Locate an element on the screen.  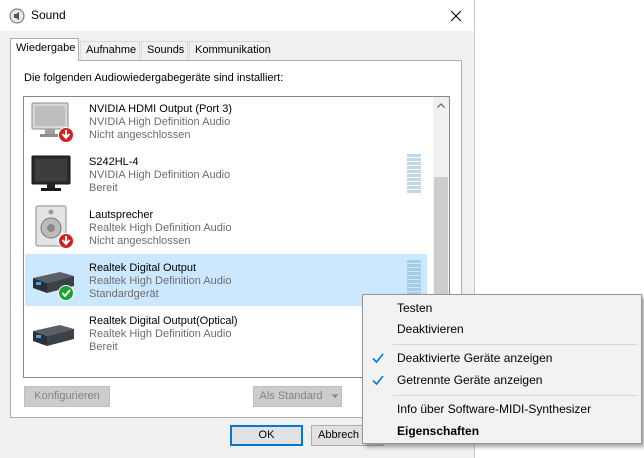
menu-item-label: Deaktivieren is located at coordinates (430, 329).